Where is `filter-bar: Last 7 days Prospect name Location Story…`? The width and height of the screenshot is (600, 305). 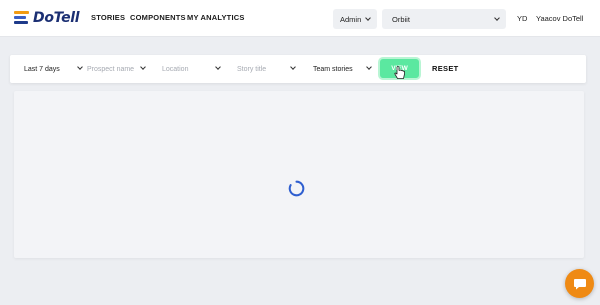
filter-bar: Last 7 days Prospect name Location Story… is located at coordinates (298, 69).